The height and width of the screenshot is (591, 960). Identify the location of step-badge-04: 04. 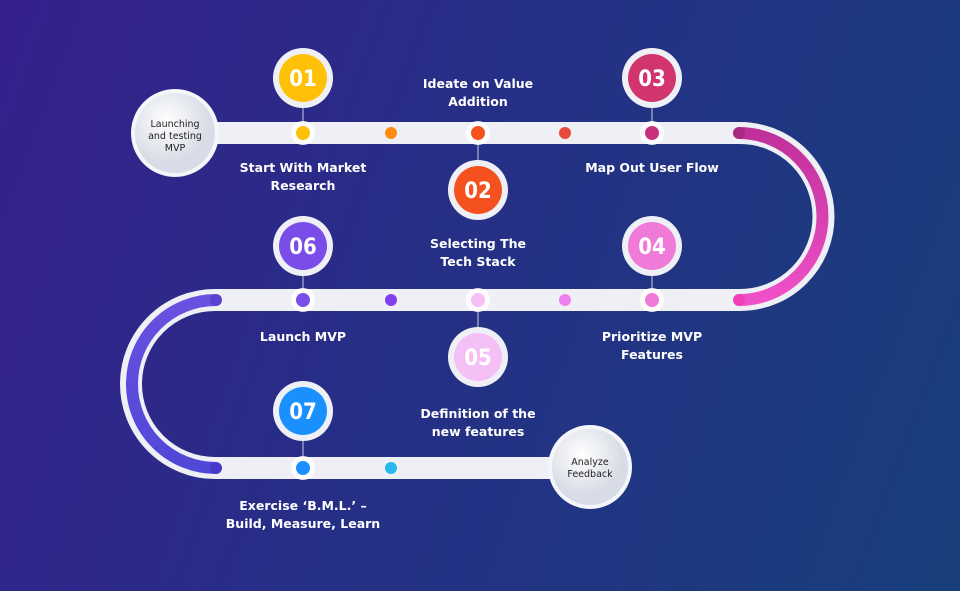
(652, 246).